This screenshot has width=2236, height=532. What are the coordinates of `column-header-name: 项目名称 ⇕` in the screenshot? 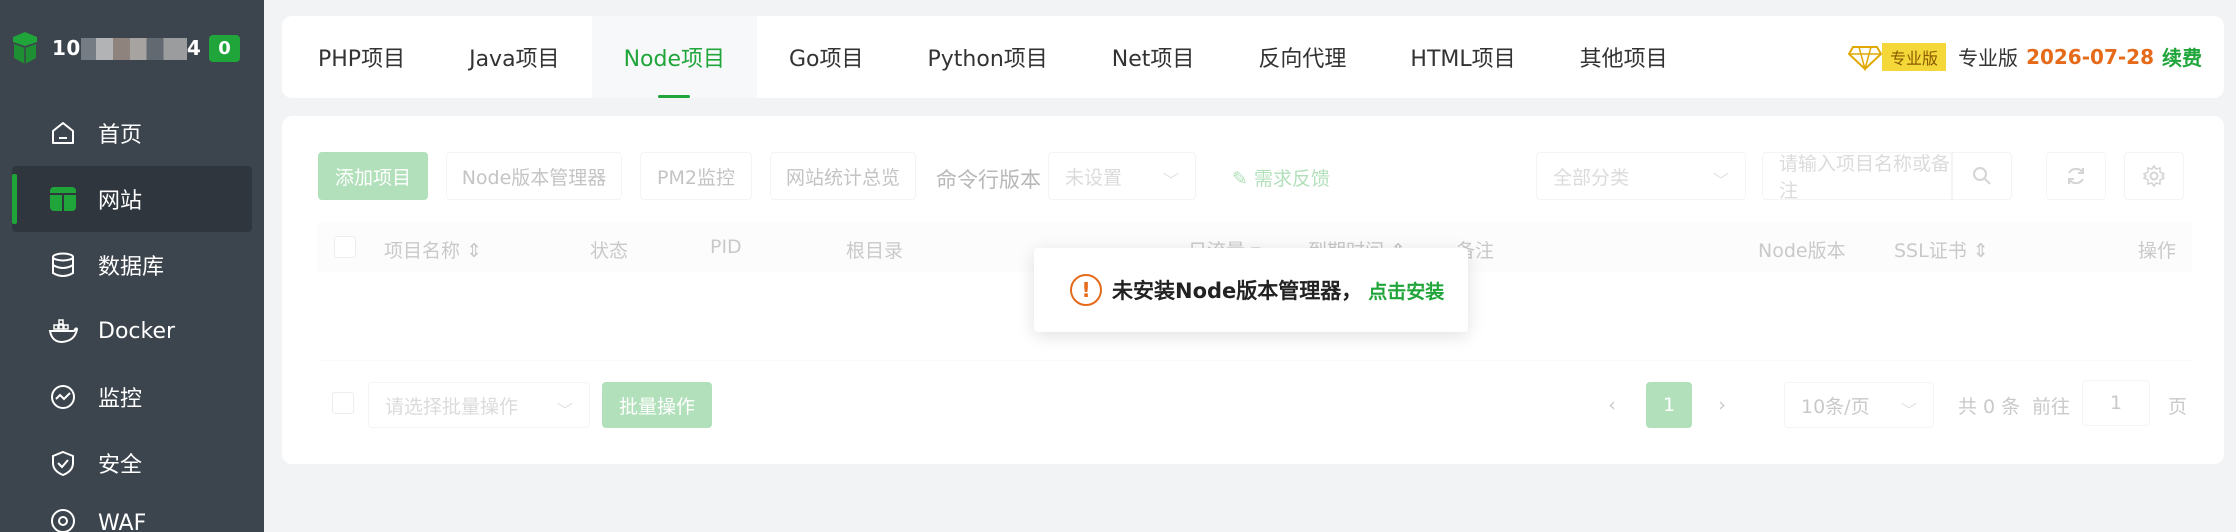 It's located at (433, 249).